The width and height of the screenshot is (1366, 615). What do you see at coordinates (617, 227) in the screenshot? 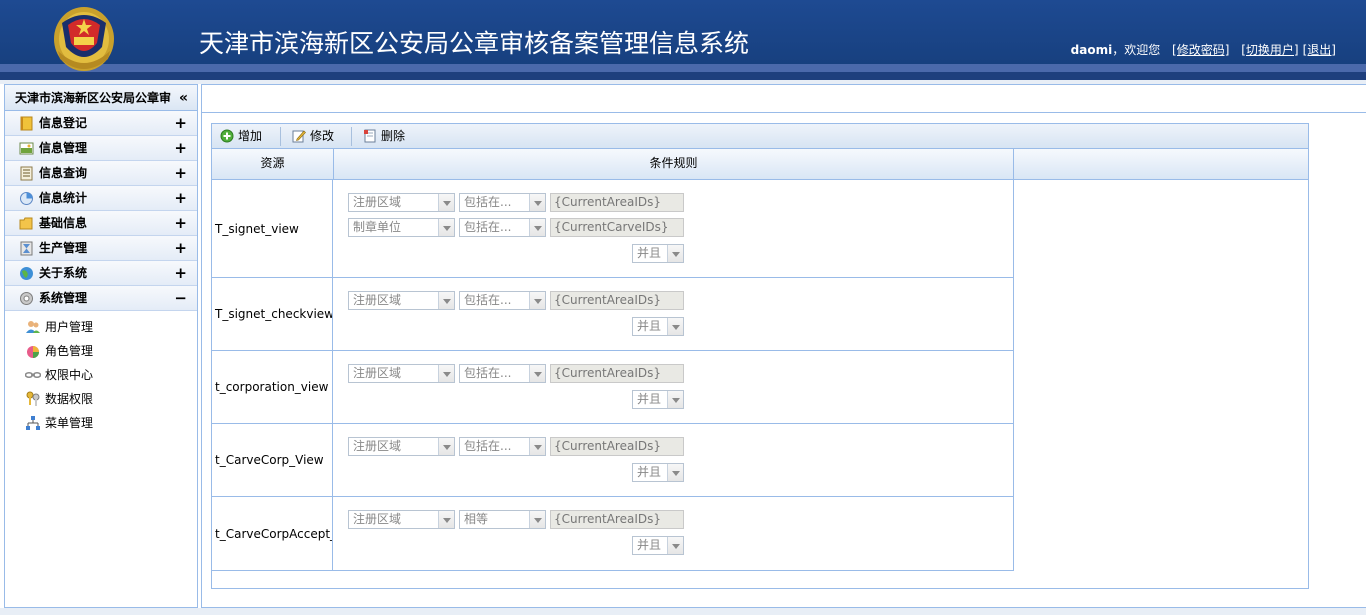
I see `condition-value-input: {CurrentCarveIDs}` at bounding box center [617, 227].